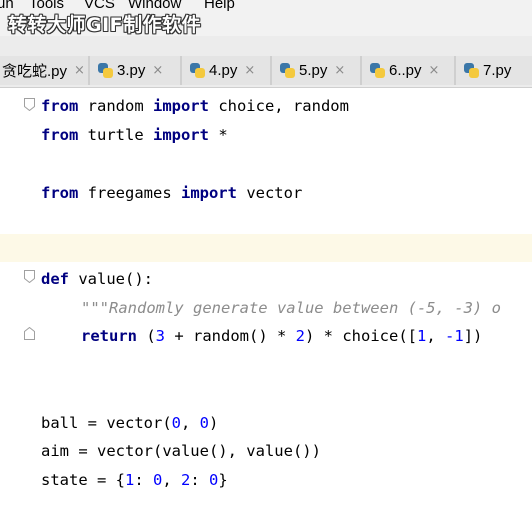  I want to click on code-line: from freegames import vector, so click(171, 193).